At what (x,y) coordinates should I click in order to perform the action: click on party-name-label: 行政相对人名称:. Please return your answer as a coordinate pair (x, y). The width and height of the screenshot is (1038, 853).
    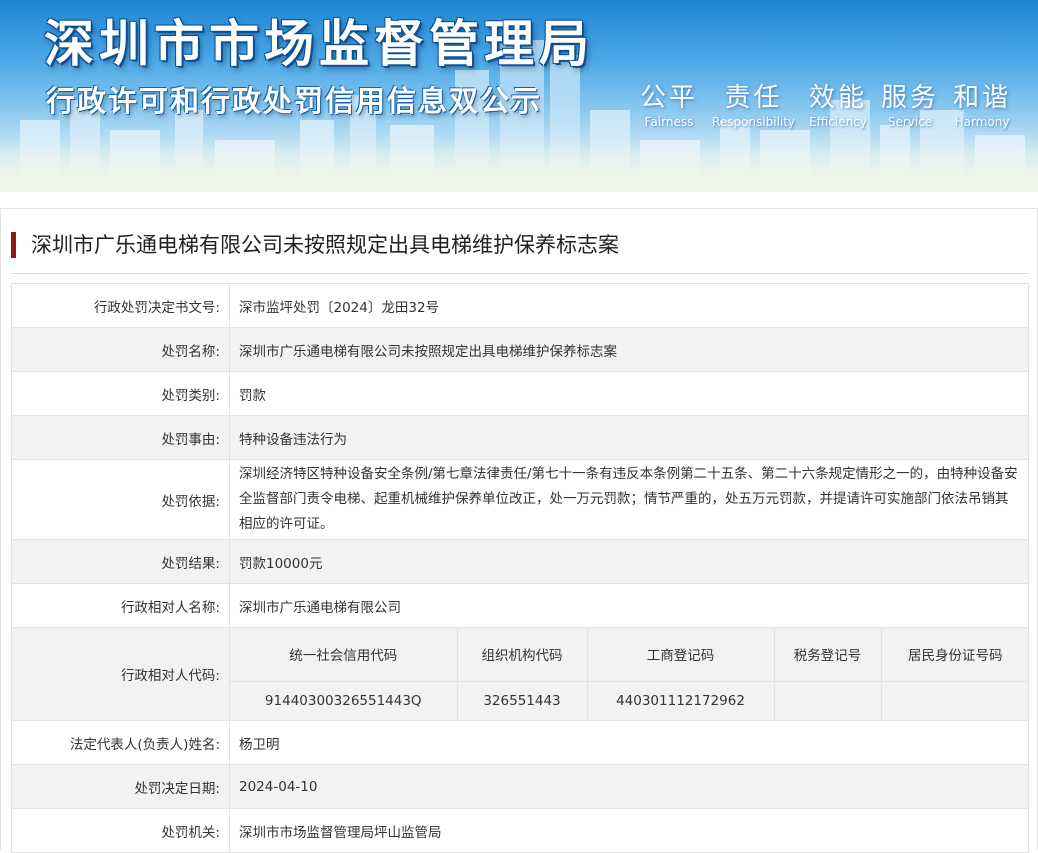
    Looking at the image, I should click on (120, 605).